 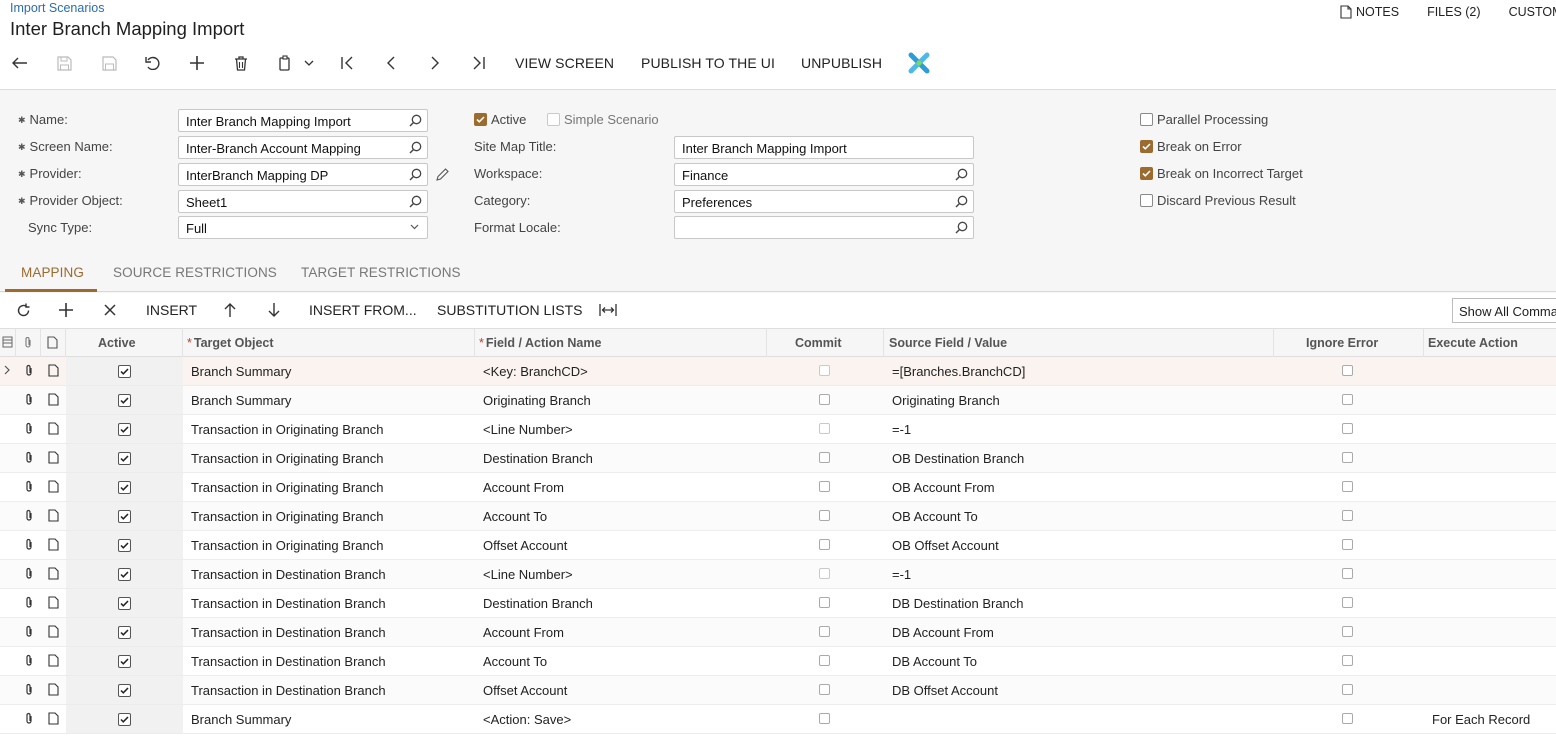 What do you see at coordinates (824, 174) in the screenshot?
I see `workspace-field: Finance` at bounding box center [824, 174].